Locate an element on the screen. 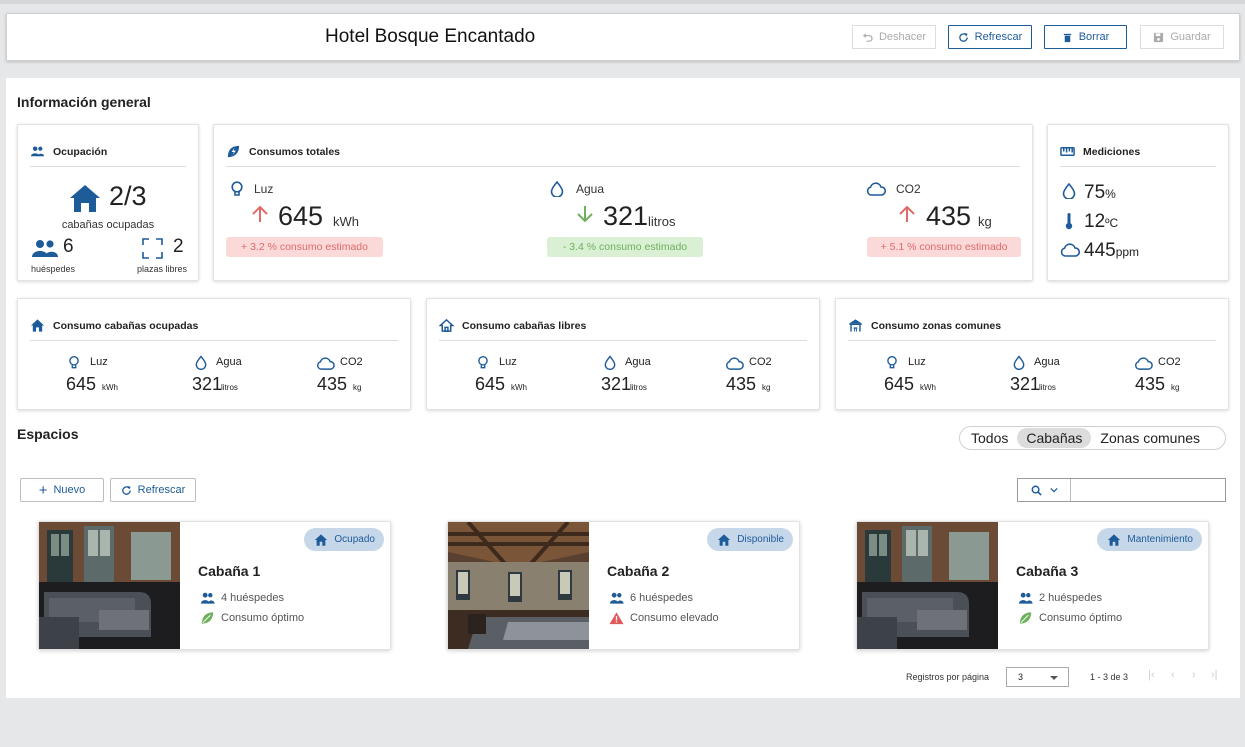 This screenshot has height=747, width=1245. new-label: Nuevo is located at coordinates (69, 490).